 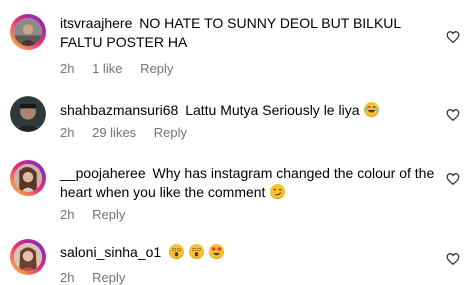 I want to click on comment-username: shahbazmansuri68, so click(x=119, y=110).